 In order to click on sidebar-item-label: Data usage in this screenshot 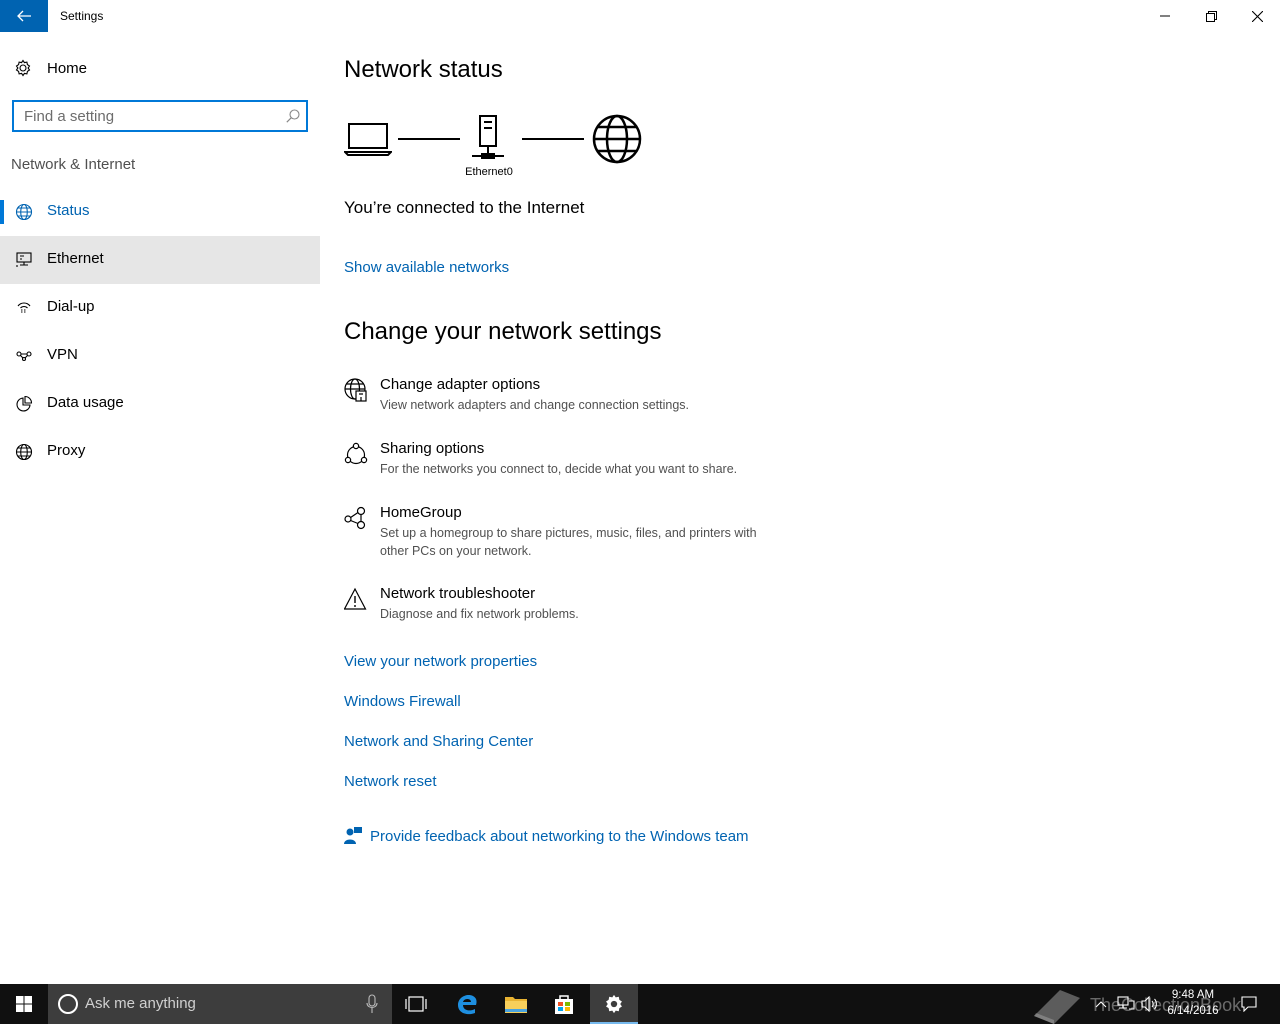, I will do `click(85, 402)`.